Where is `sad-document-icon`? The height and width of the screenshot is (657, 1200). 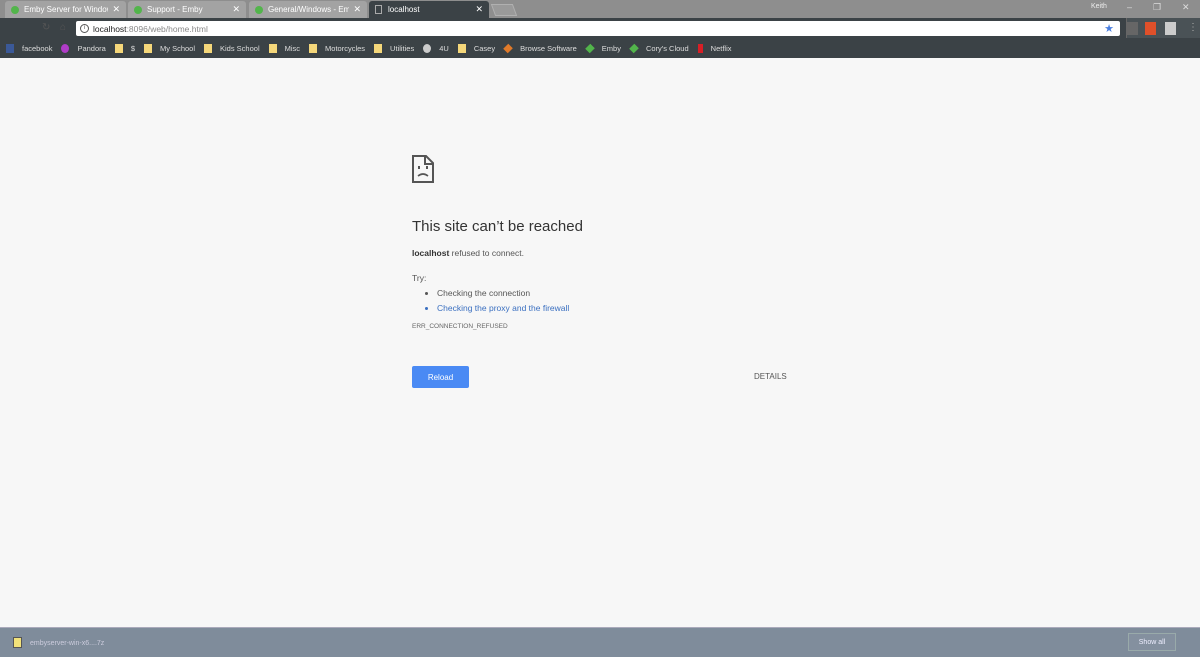
sad-document-icon is located at coordinates (423, 169).